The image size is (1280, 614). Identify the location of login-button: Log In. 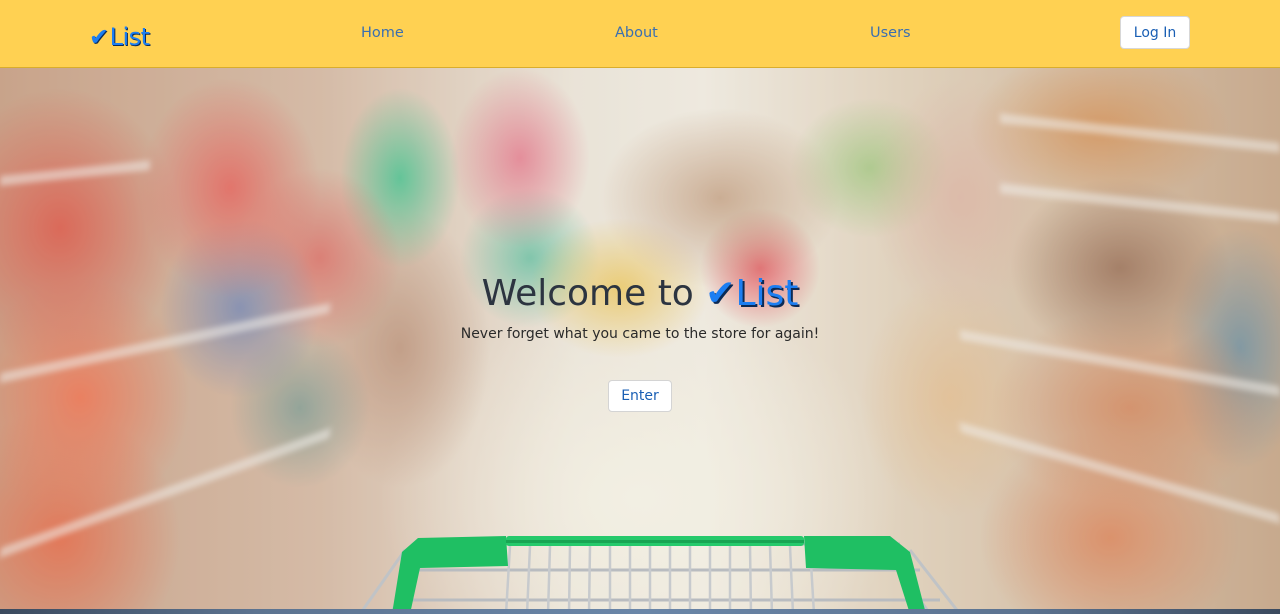
(1155, 32).